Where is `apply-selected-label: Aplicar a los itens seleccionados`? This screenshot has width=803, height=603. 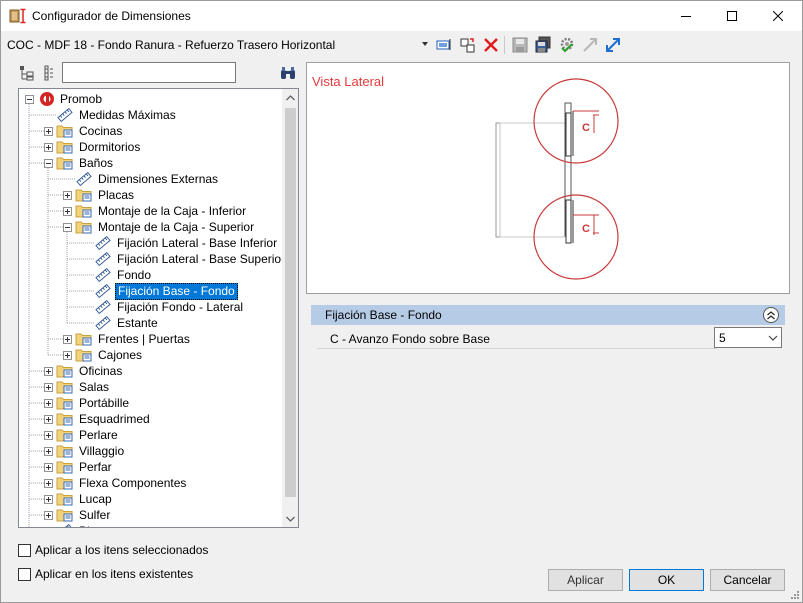
apply-selected-label: Aplicar a los itens seleccionados is located at coordinates (121, 550).